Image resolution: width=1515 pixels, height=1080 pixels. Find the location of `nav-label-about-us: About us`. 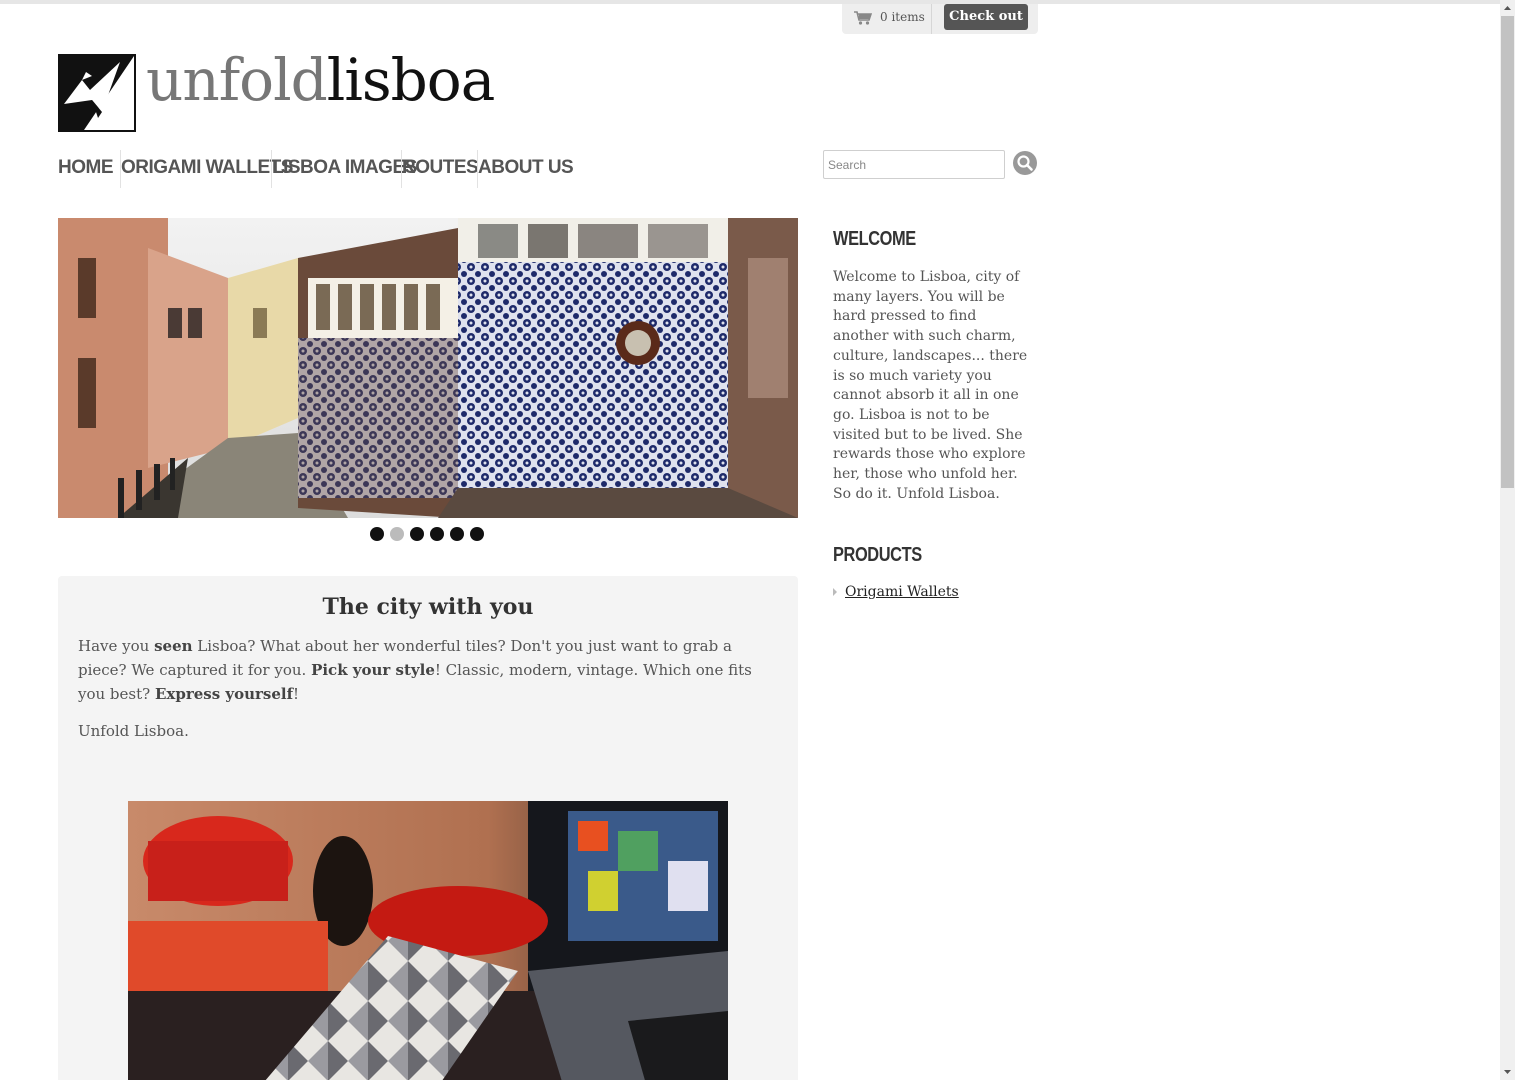

nav-label-about-us: About us is located at coordinates (526, 167).